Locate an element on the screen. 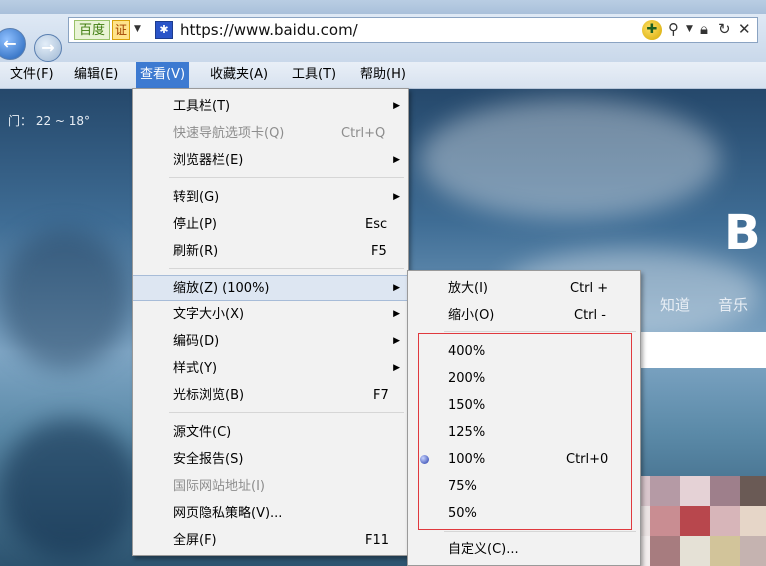 Image resolution: width=766 pixels, height=566 pixels. menu-item-text-size: 文字大小(X) ▶ is located at coordinates (270, 314).